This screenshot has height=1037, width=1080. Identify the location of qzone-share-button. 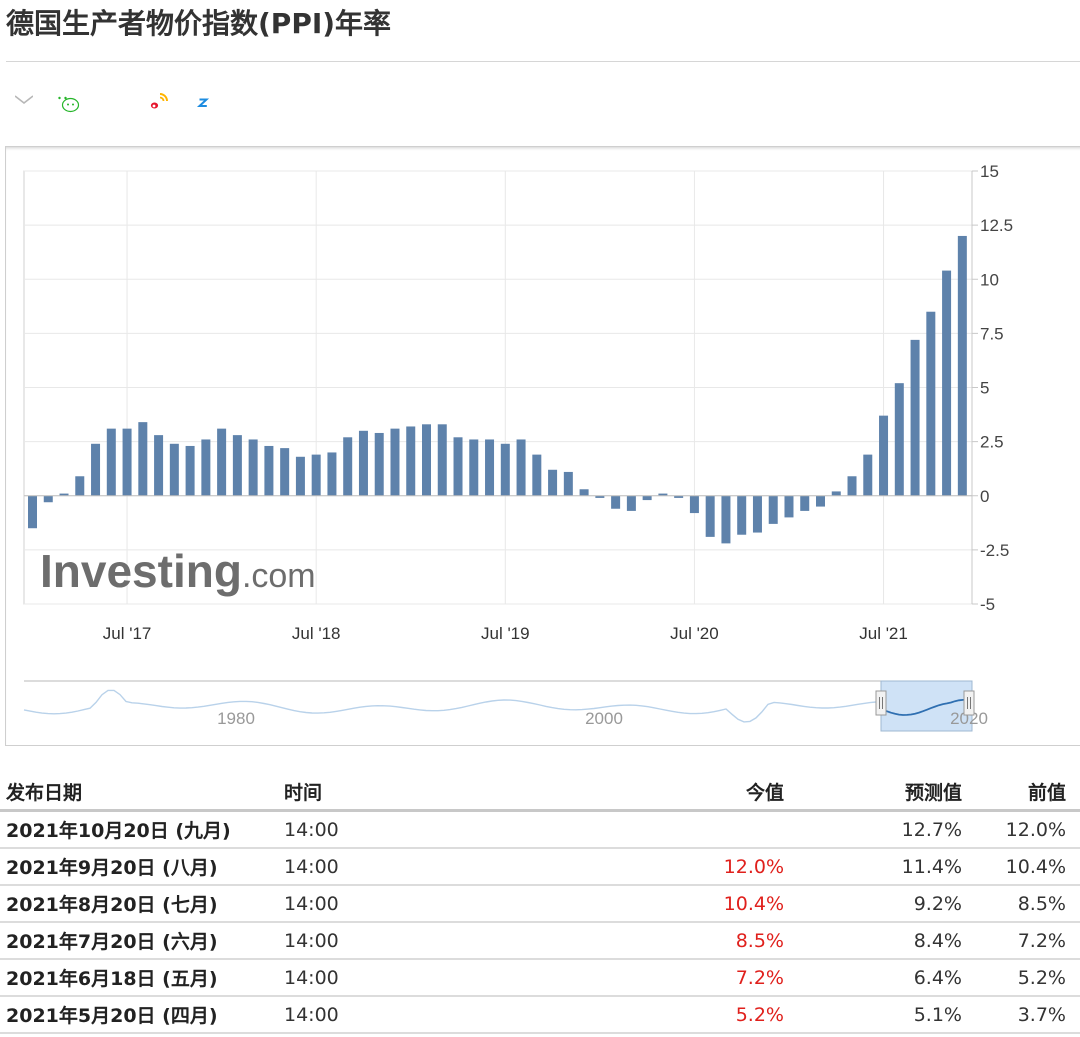
(203, 104).